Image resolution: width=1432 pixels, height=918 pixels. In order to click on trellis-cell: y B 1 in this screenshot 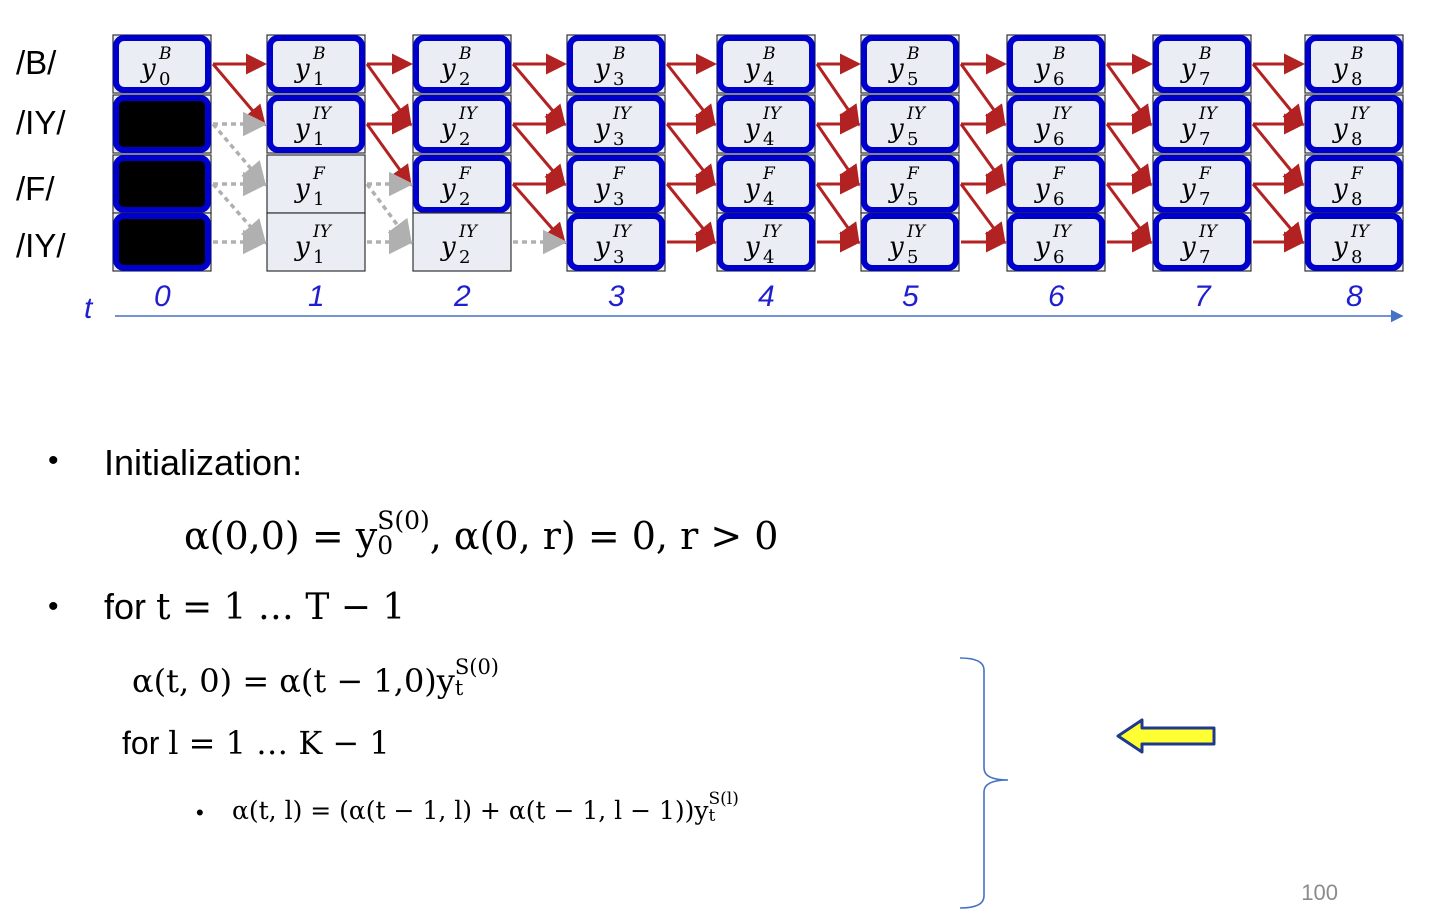, I will do `click(316, 64)`.